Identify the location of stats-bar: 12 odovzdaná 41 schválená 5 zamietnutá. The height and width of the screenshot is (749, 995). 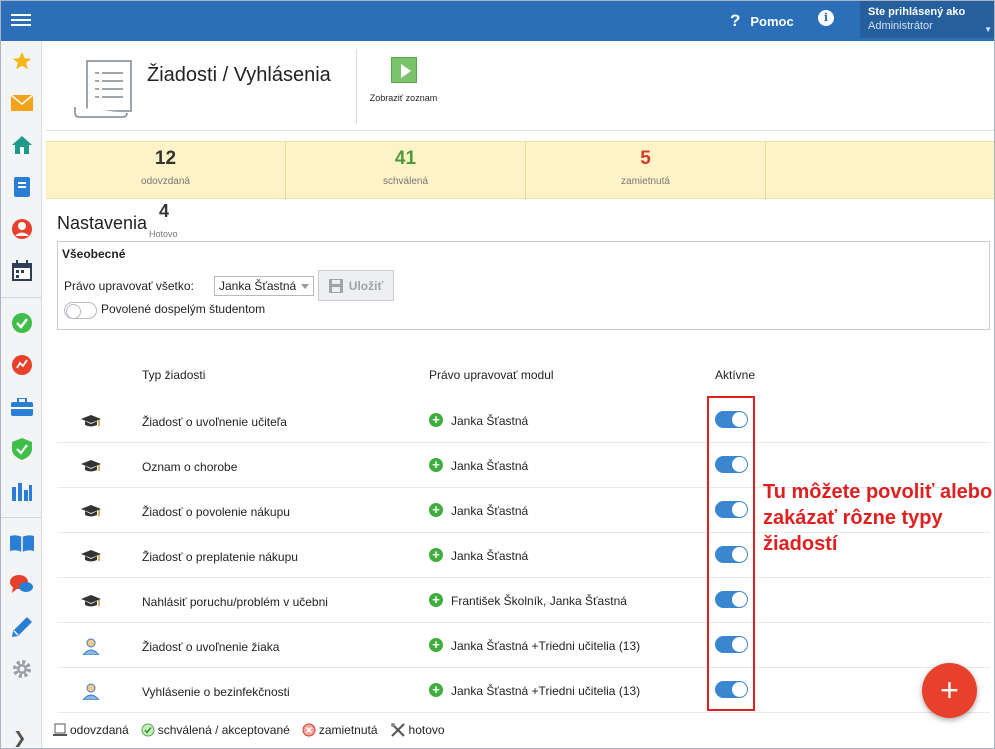
(520, 170).